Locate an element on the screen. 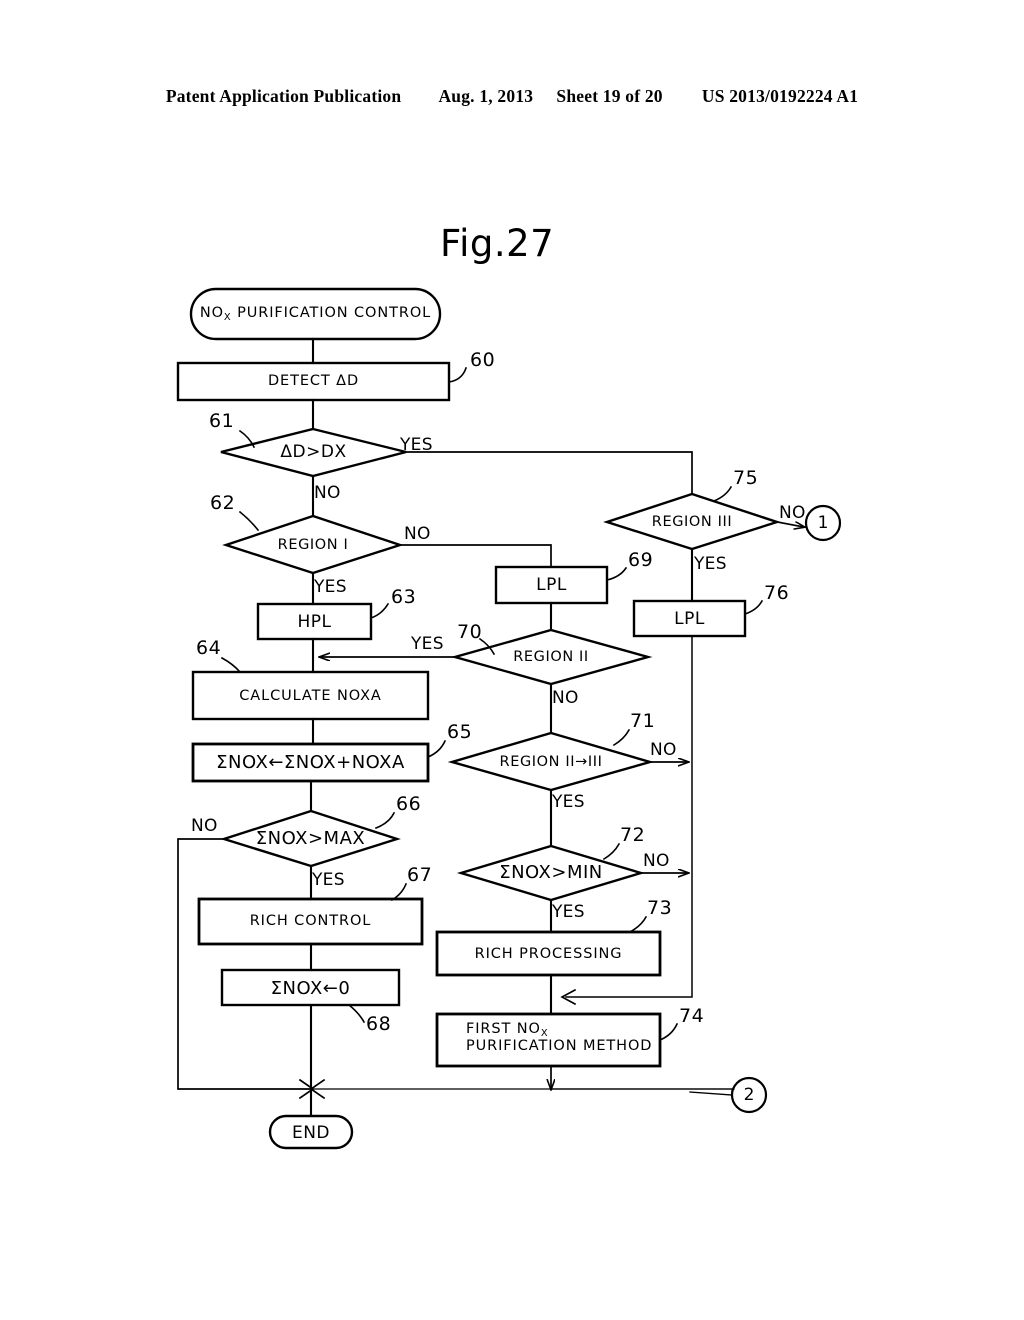 This screenshot has width=1024, height=1320. node-72-shape is located at coordinates (551, 873).